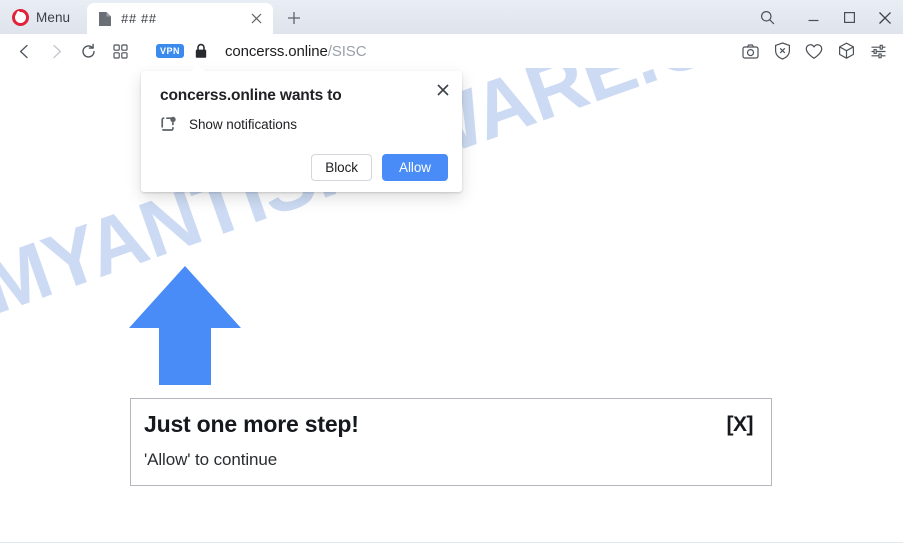 The width and height of the screenshot is (903, 543). I want to click on ad-blocker-shield-icon, so click(782, 51).